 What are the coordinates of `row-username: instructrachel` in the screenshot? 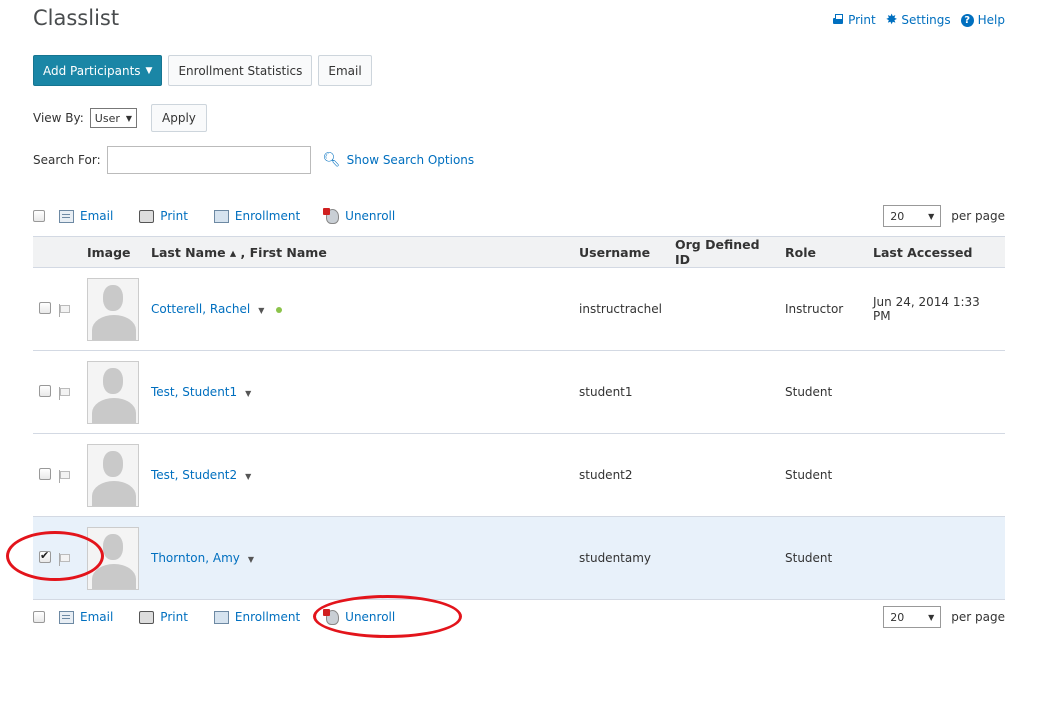 It's located at (621, 309).